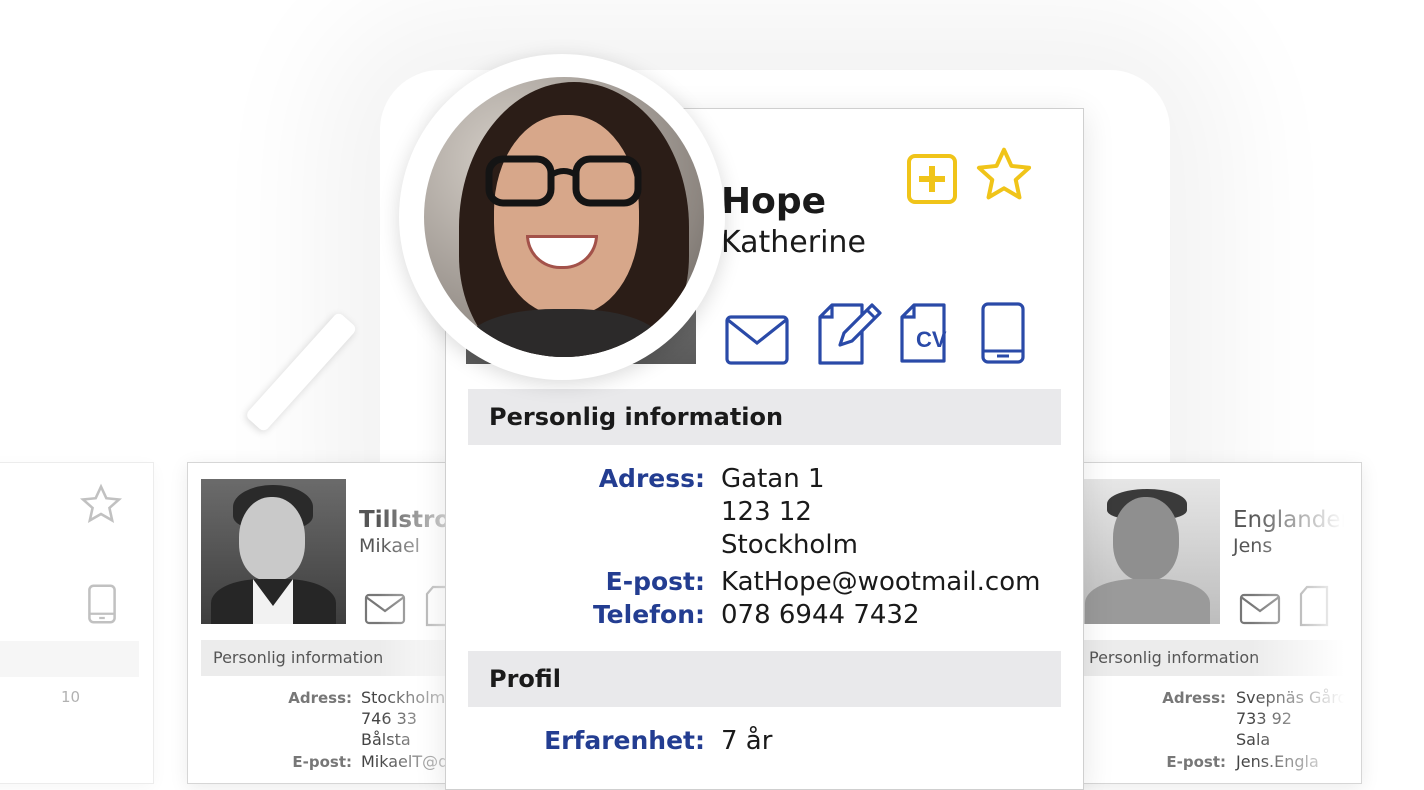 The height and width of the screenshot is (790, 1424). What do you see at coordinates (931, 339) in the screenshot?
I see `svg-text: CV` at bounding box center [931, 339].